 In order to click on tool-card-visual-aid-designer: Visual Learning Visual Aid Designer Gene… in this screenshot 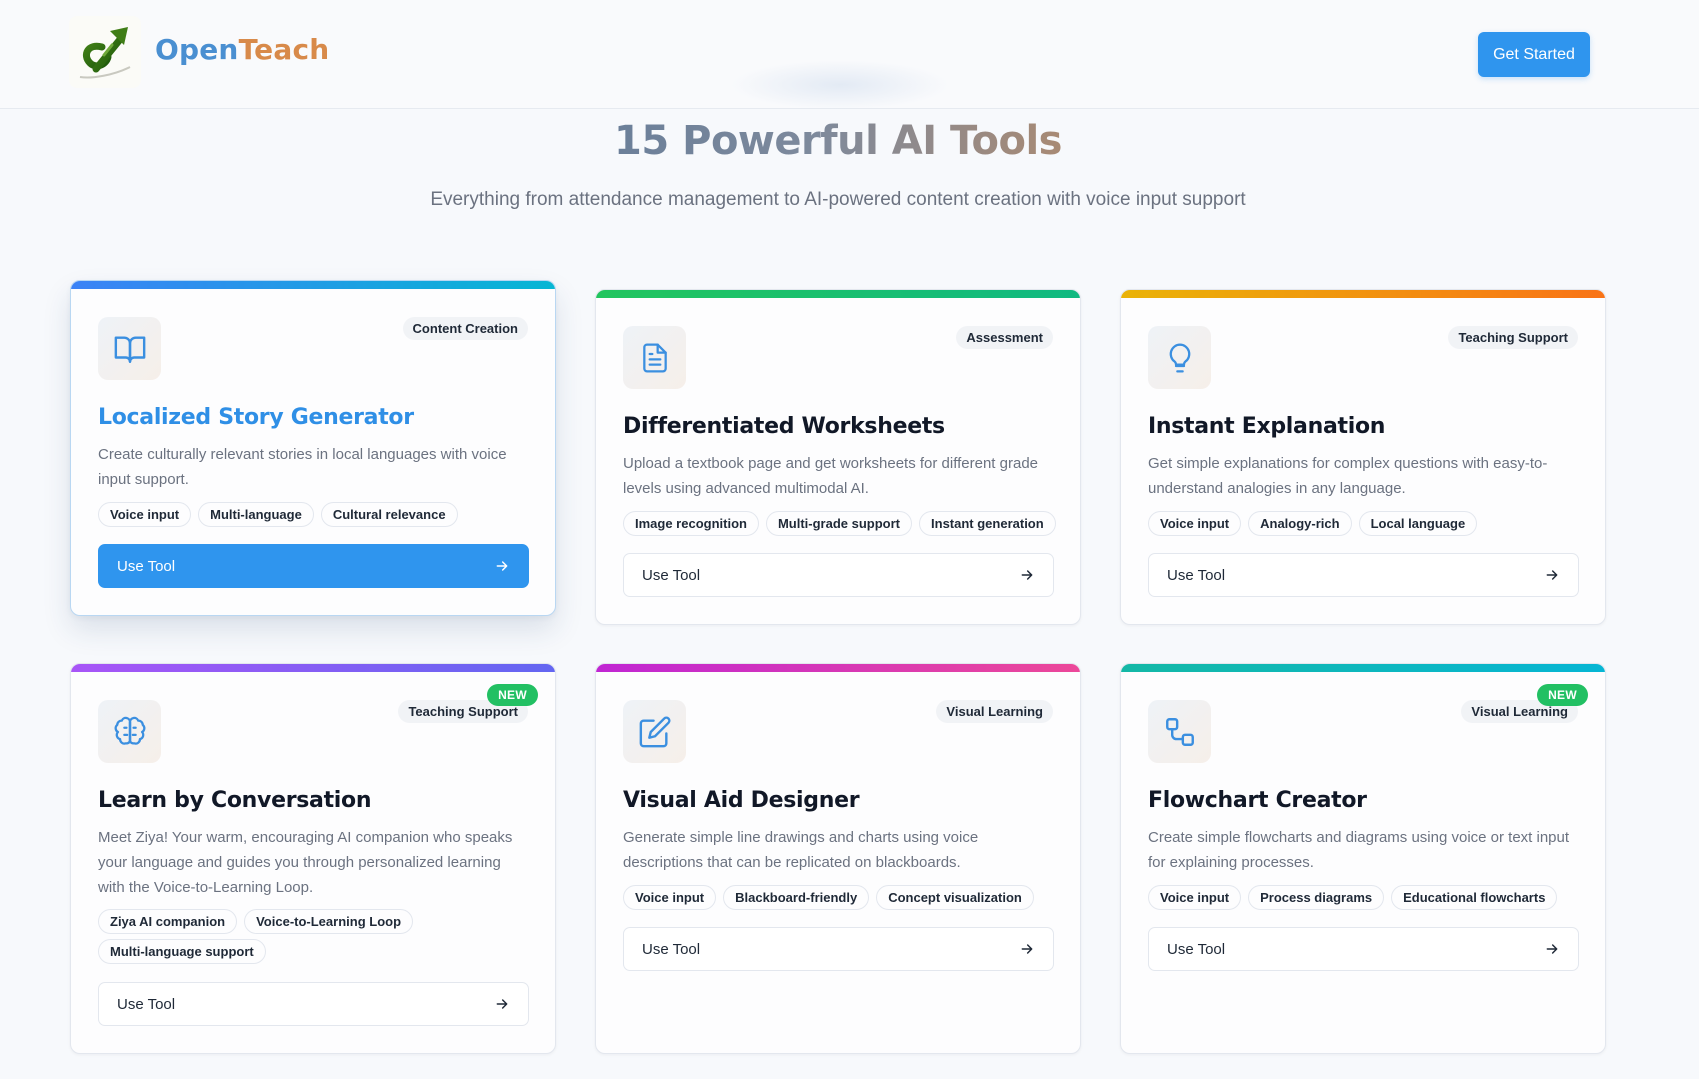, I will do `click(838, 858)`.